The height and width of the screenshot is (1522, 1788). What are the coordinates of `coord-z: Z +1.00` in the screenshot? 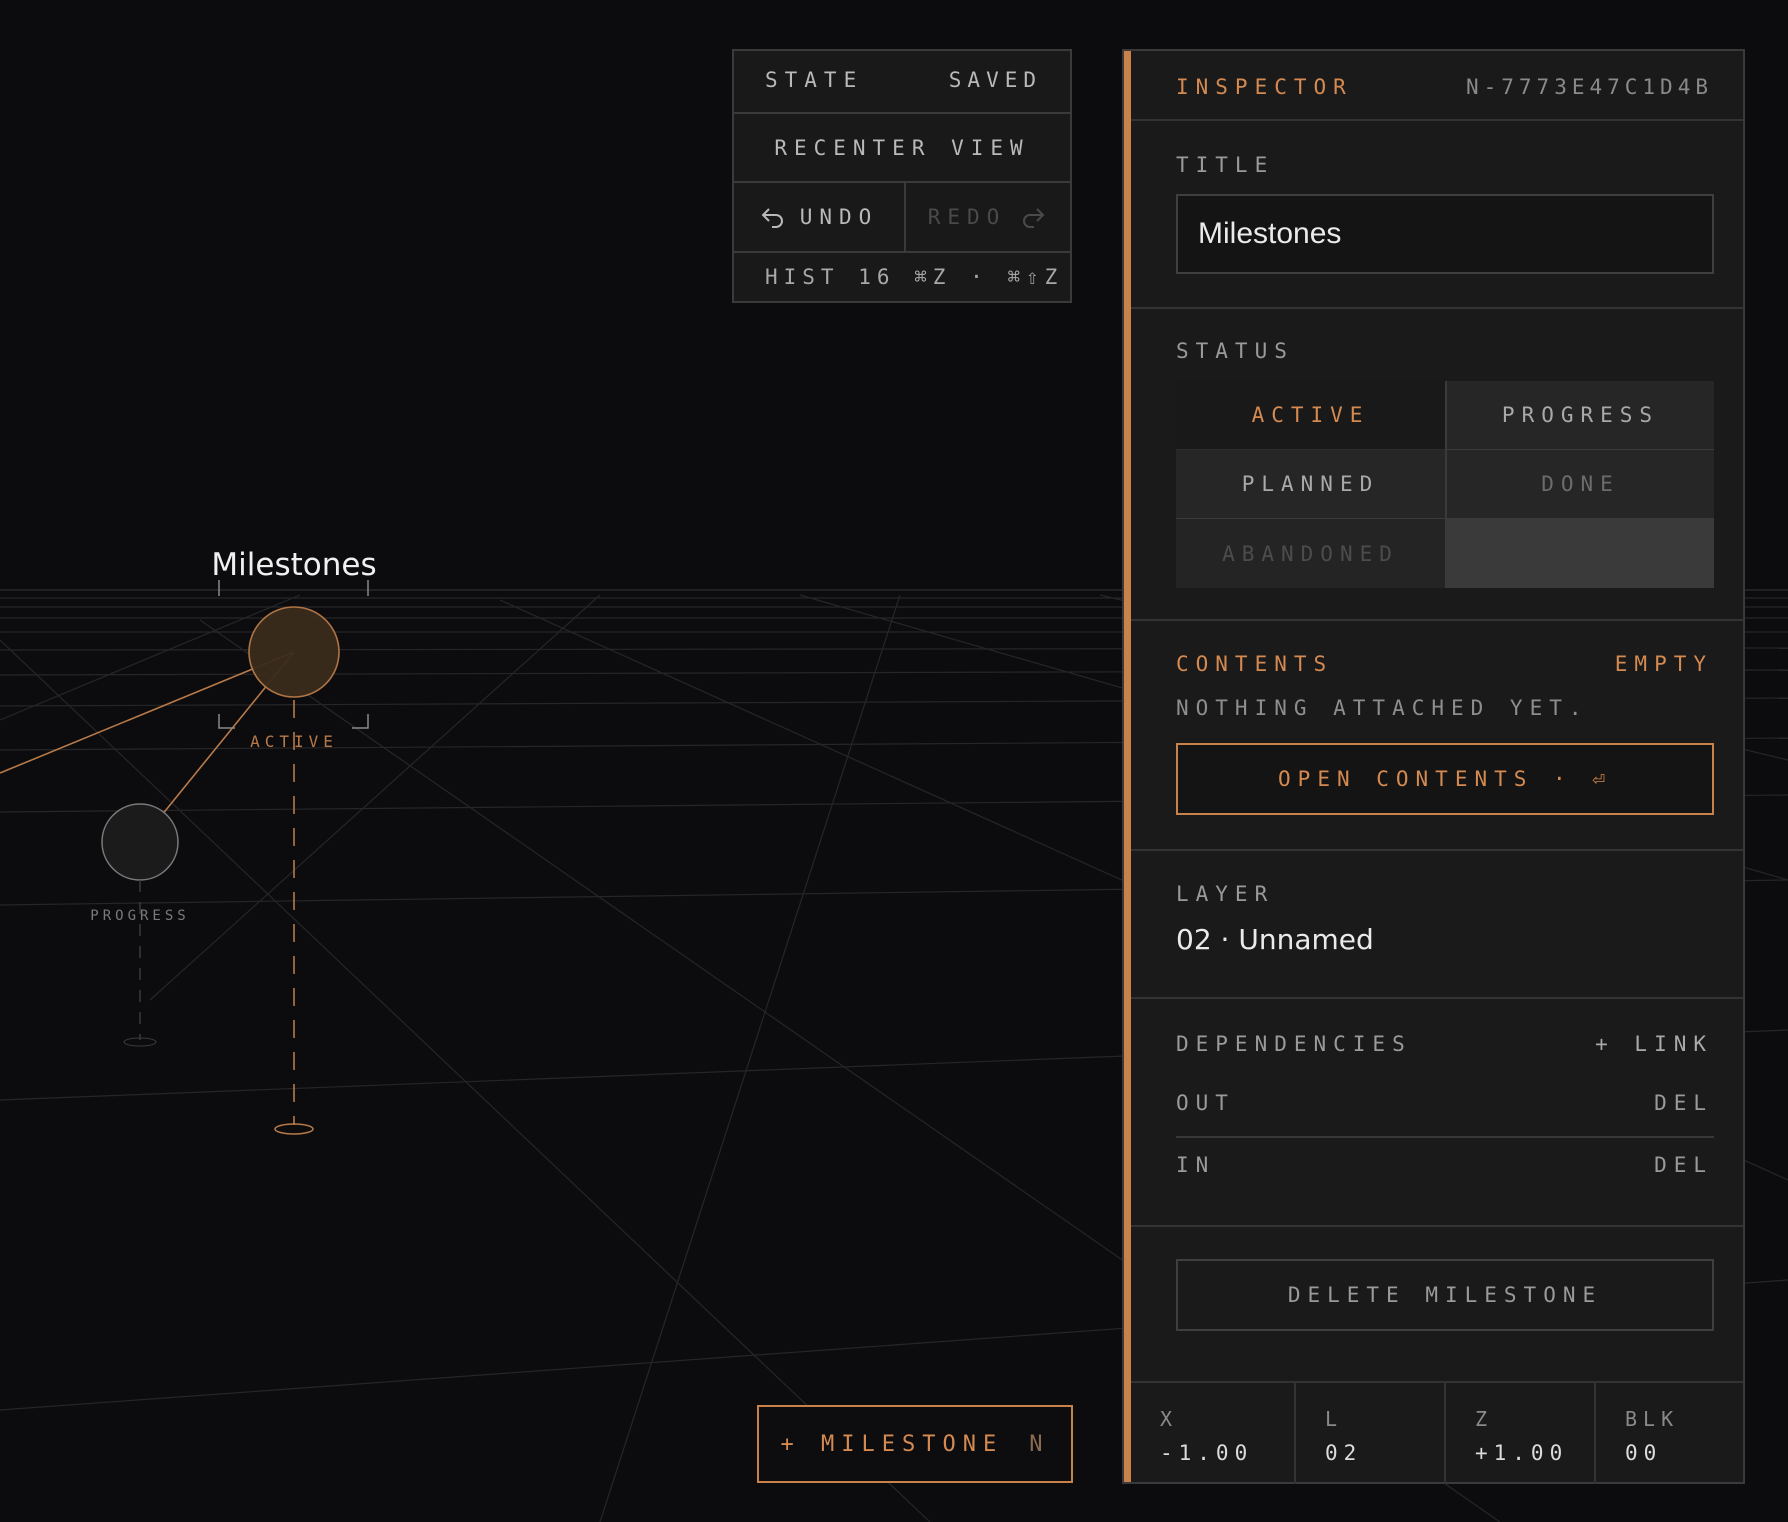 It's located at (1521, 1433).